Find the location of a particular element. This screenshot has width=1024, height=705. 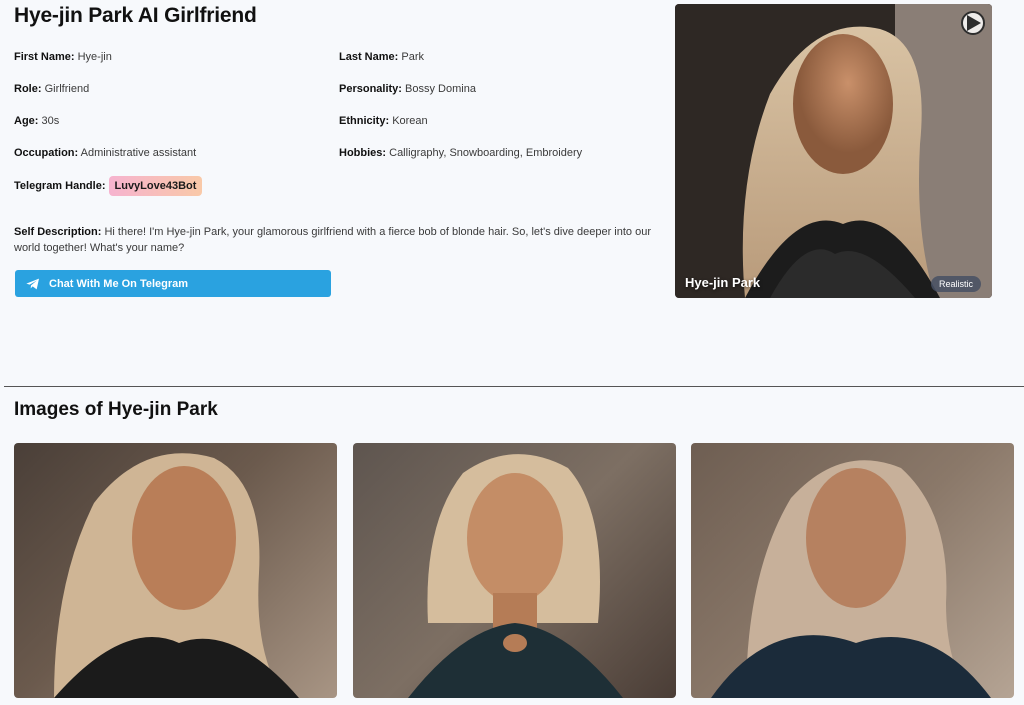

ethnicity-field: Ethnicity: Korean is located at coordinates (383, 121).